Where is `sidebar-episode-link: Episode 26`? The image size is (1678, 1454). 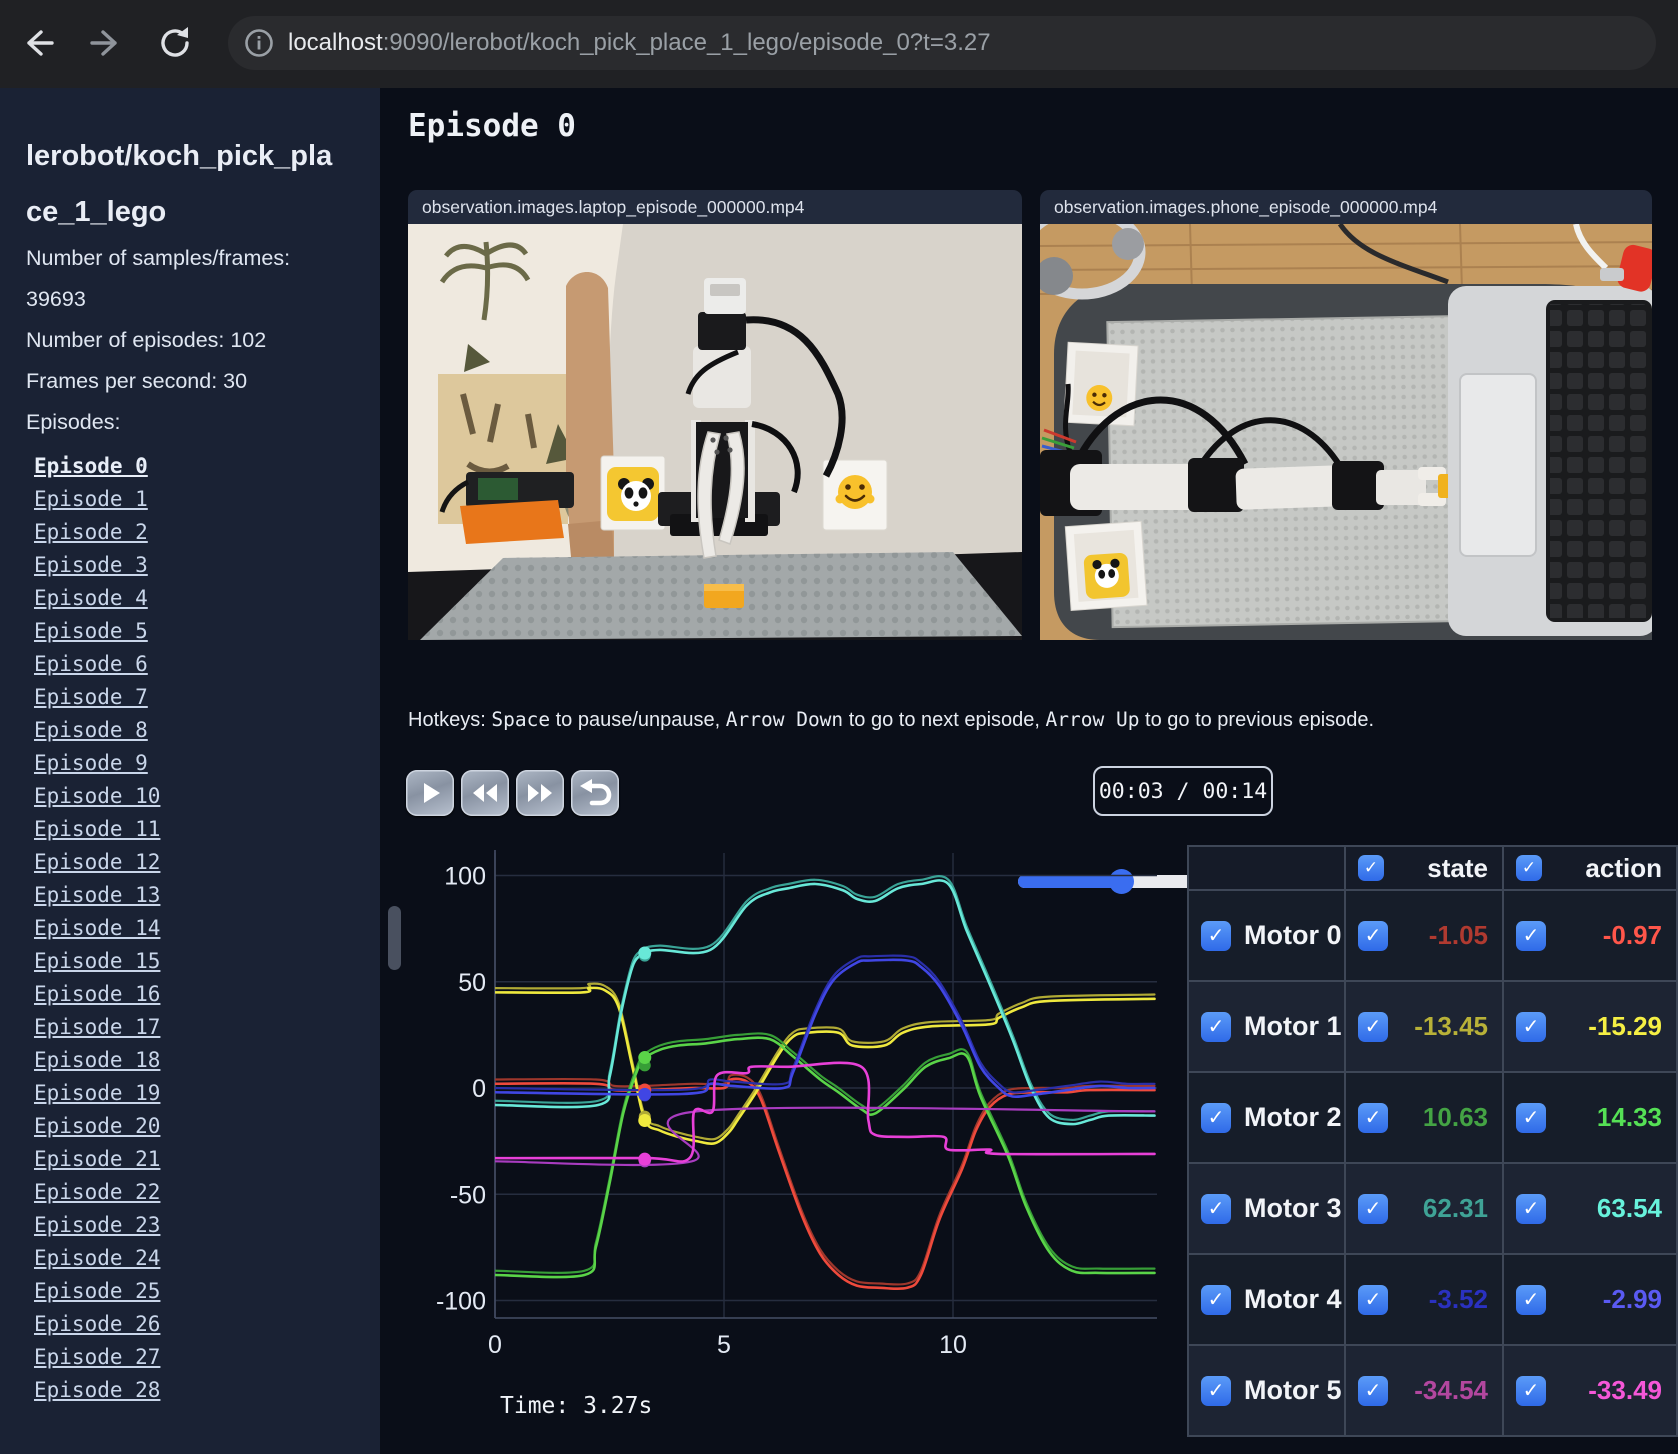 sidebar-episode-link: Episode 26 is located at coordinates (199, 1324).